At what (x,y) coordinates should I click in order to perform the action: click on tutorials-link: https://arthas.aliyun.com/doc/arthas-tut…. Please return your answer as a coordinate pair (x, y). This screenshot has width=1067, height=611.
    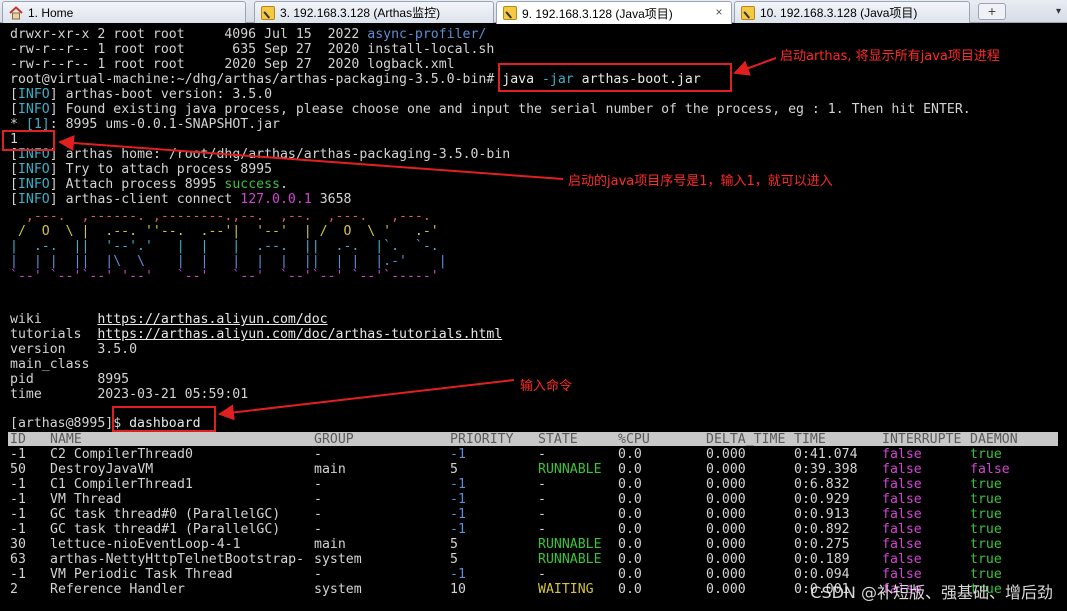
    Looking at the image, I should click on (299, 334).